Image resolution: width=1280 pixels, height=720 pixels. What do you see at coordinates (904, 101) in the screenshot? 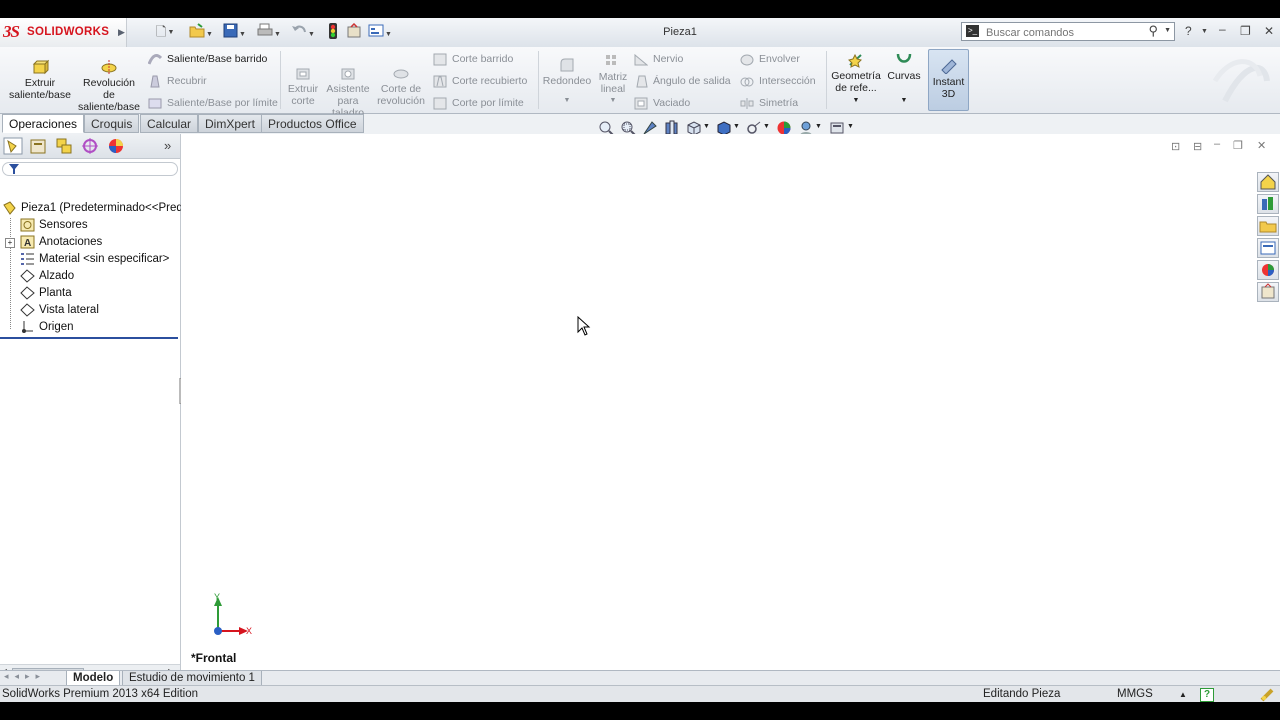
I see `curves-dropdown-icon: ▼` at bounding box center [904, 101].